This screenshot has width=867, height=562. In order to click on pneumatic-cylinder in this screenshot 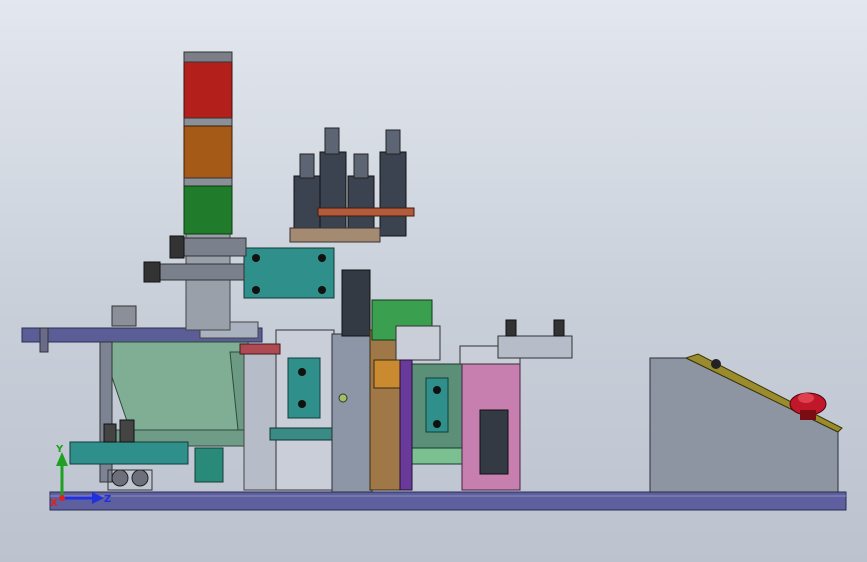, I will do `click(535, 339)`.